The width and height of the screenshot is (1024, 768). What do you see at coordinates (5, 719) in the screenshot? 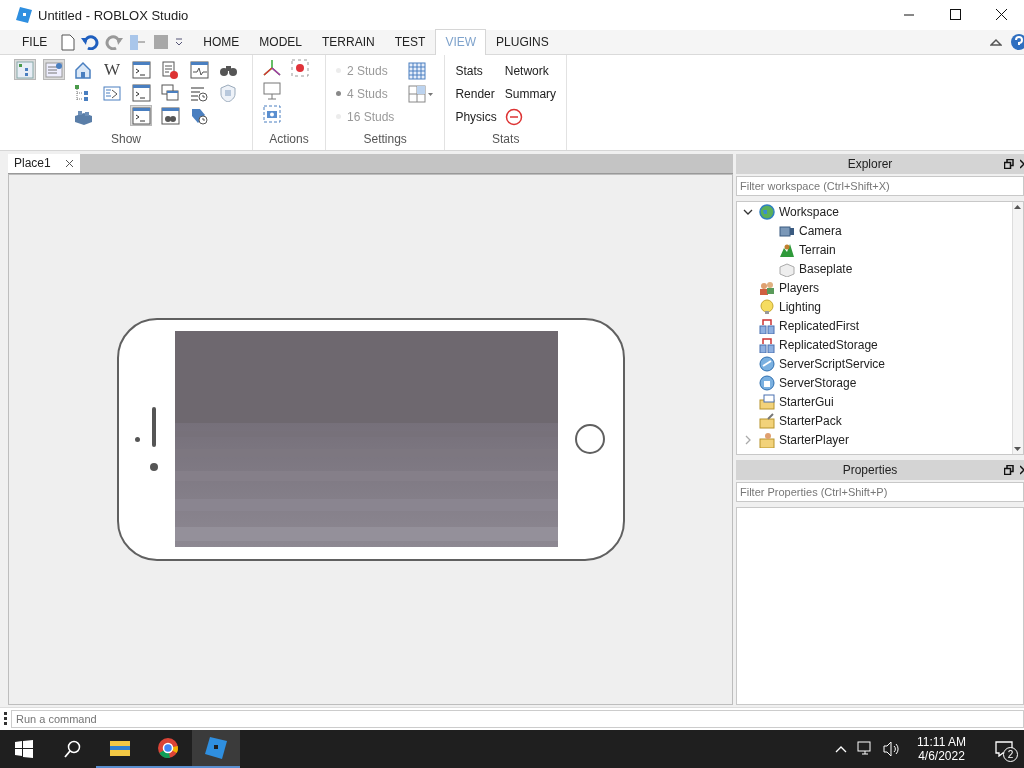
I see `grip-icon` at bounding box center [5, 719].